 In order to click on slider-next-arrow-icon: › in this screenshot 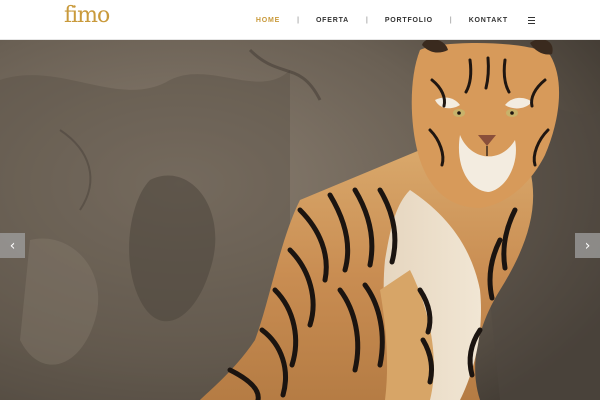, I will do `click(587, 245)`.